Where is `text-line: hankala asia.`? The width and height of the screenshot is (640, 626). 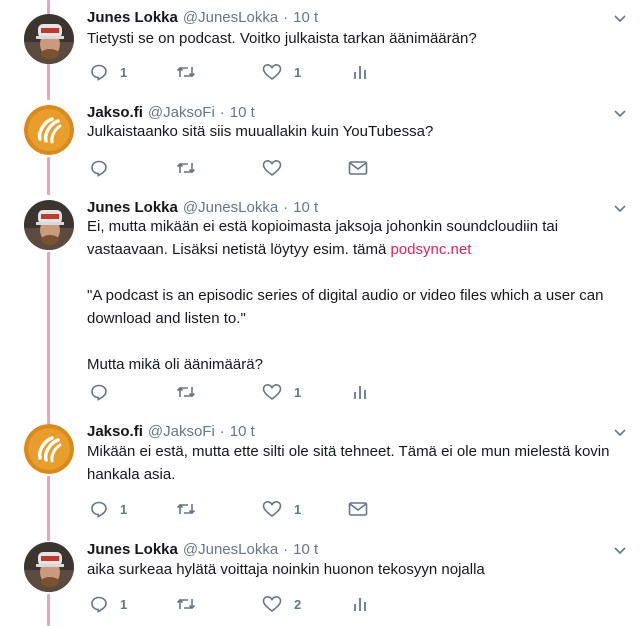
text-line: hankala asia. is located at coordinates (131, 474).